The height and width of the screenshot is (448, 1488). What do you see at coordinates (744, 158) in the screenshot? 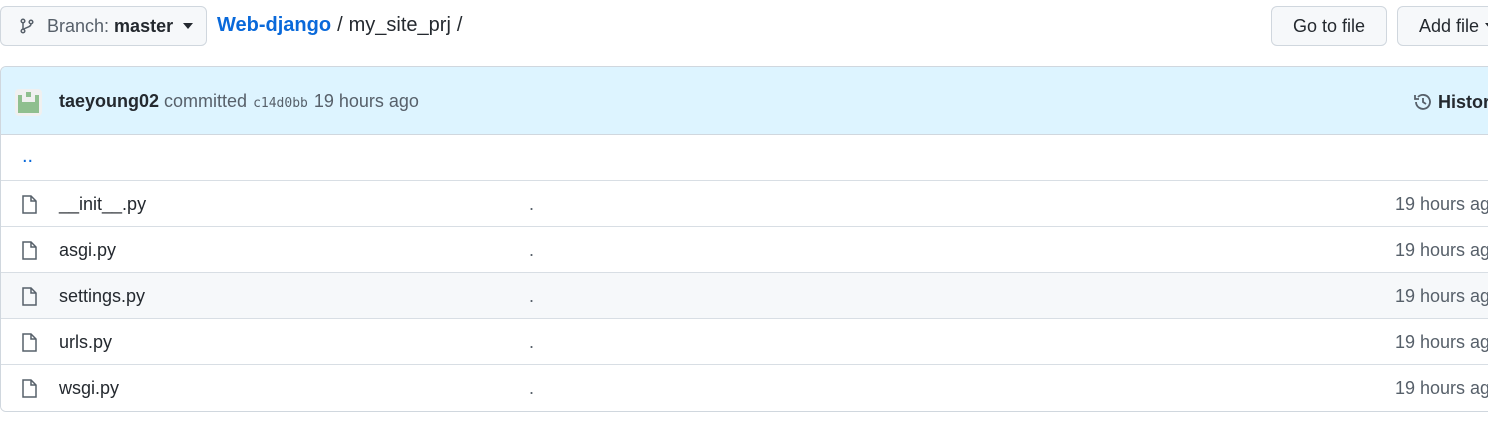
I see `parent-directory-row: ..` at bounding box center [744, 158].